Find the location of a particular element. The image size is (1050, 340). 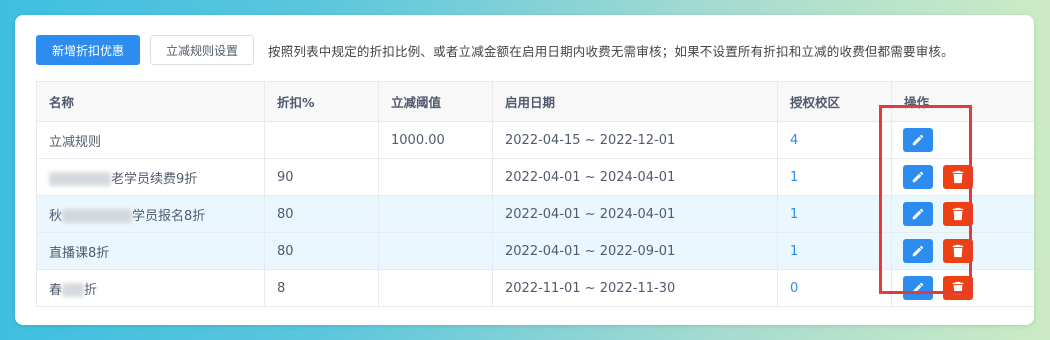

cell-date: 2022-04-01 ~ 2022-09-01 is located at coordinates (635, 251).